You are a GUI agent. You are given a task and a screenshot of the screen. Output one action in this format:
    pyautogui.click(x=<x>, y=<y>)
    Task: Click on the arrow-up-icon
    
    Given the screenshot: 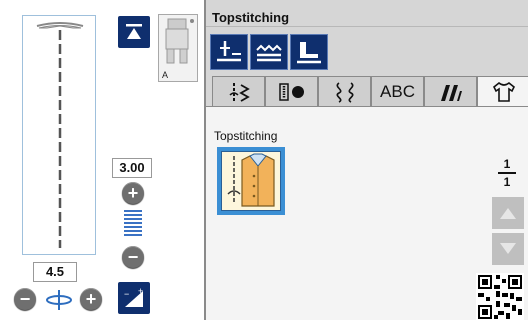 What is the action you would take?
    pyautogui.click(x=508, y=213)
    